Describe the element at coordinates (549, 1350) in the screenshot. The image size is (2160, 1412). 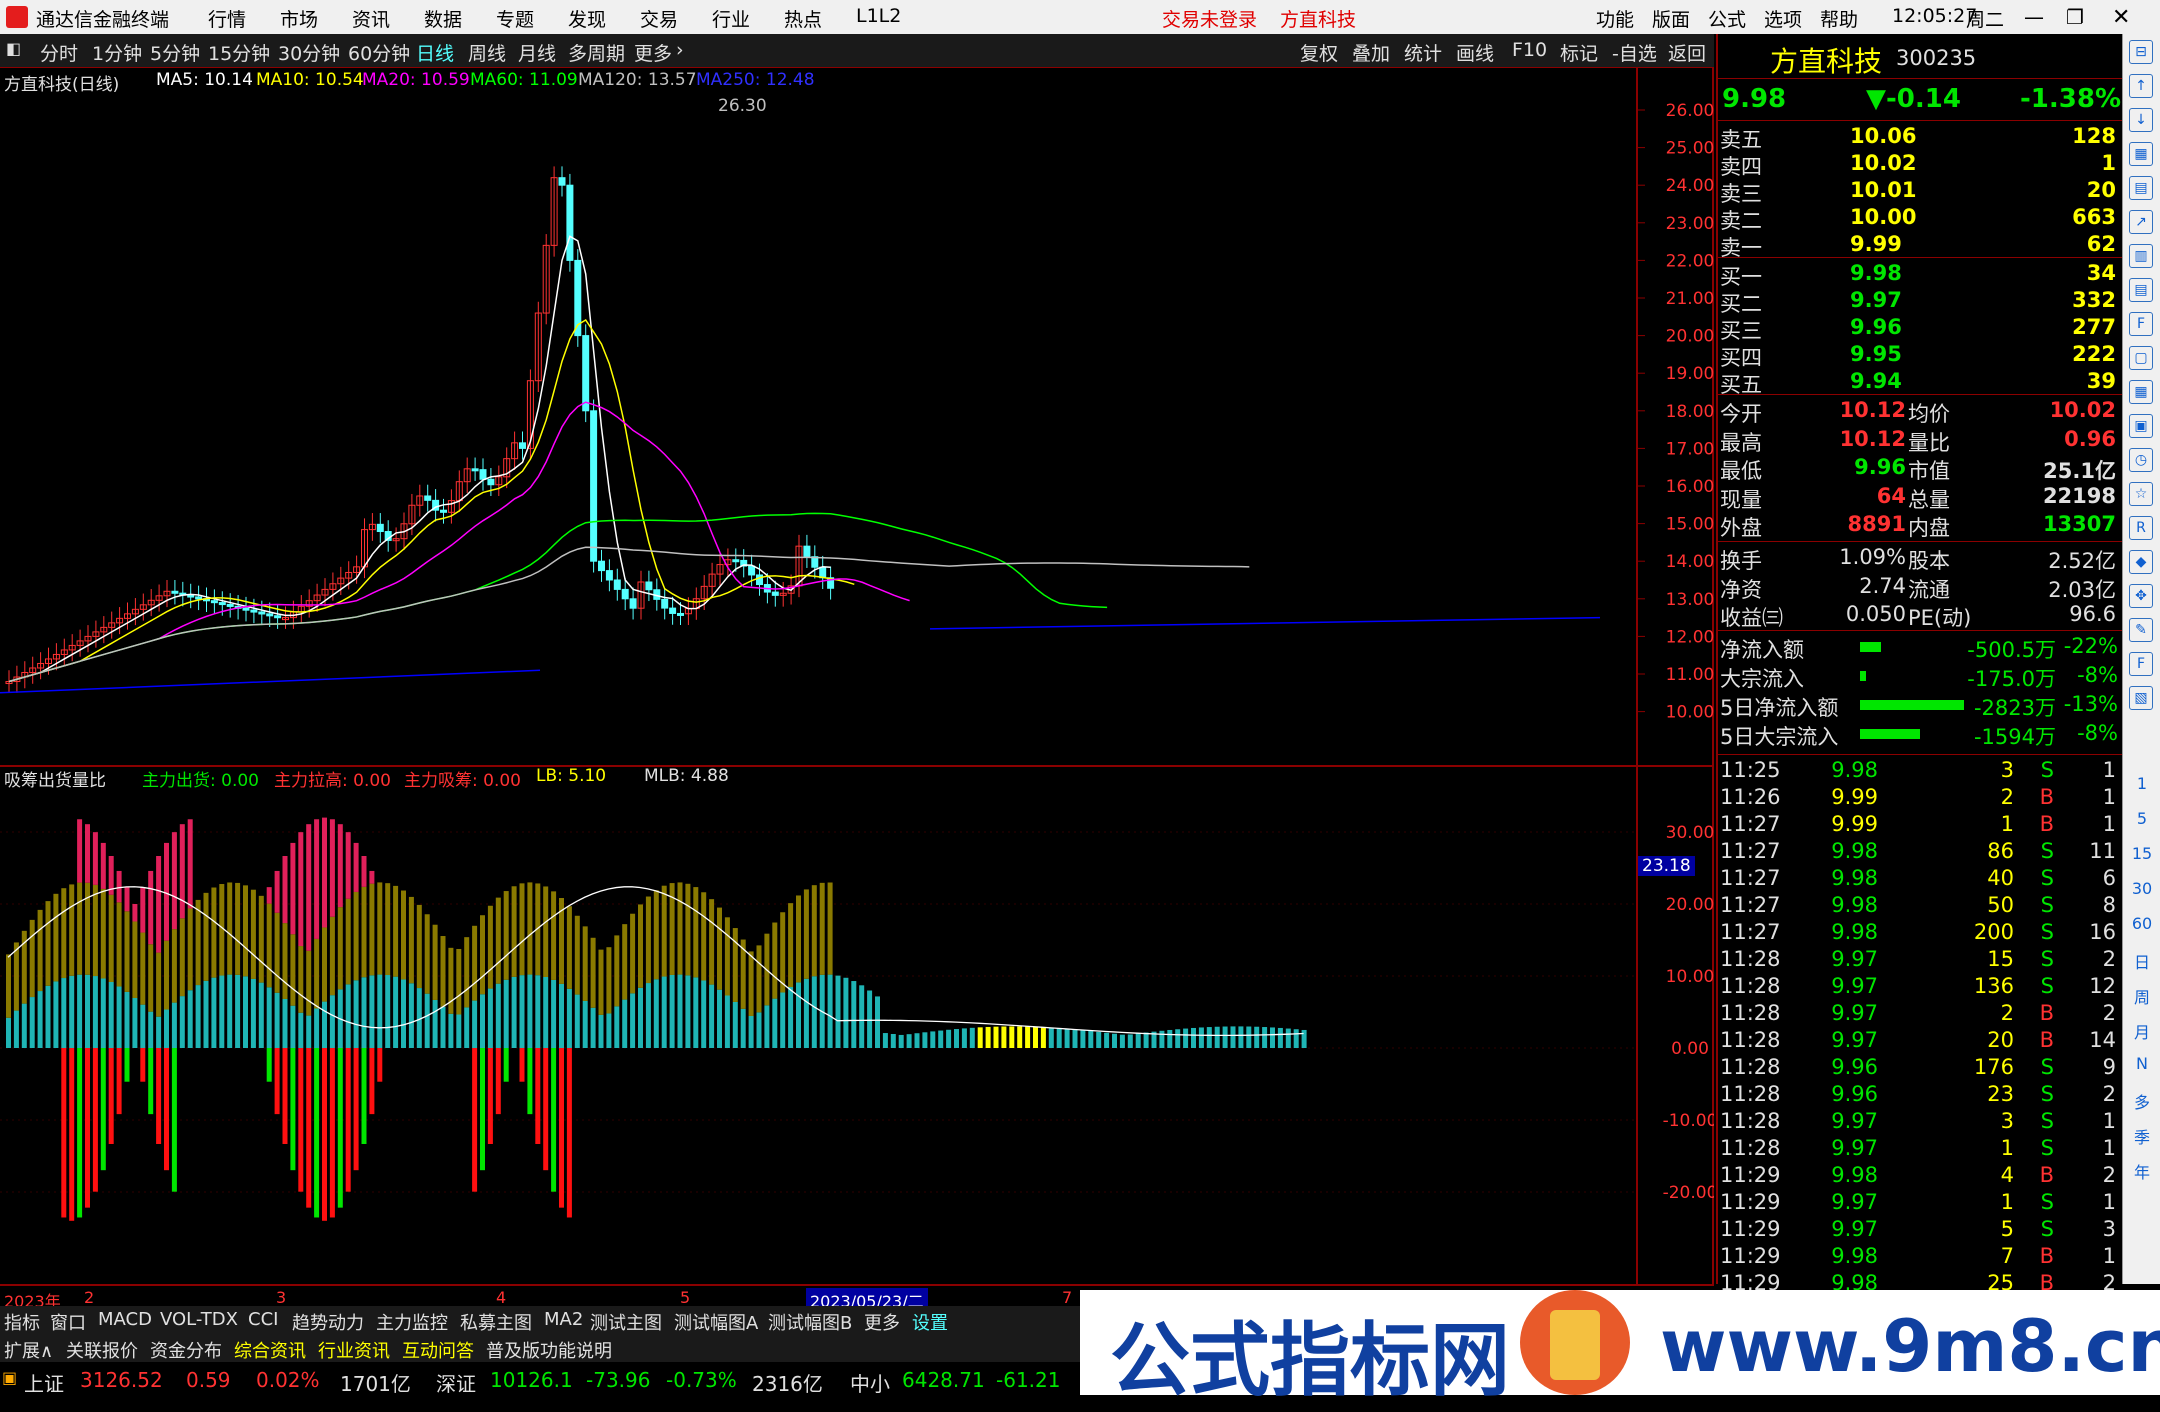
I see `tab-pjb: 普及版功能说明` at that location.